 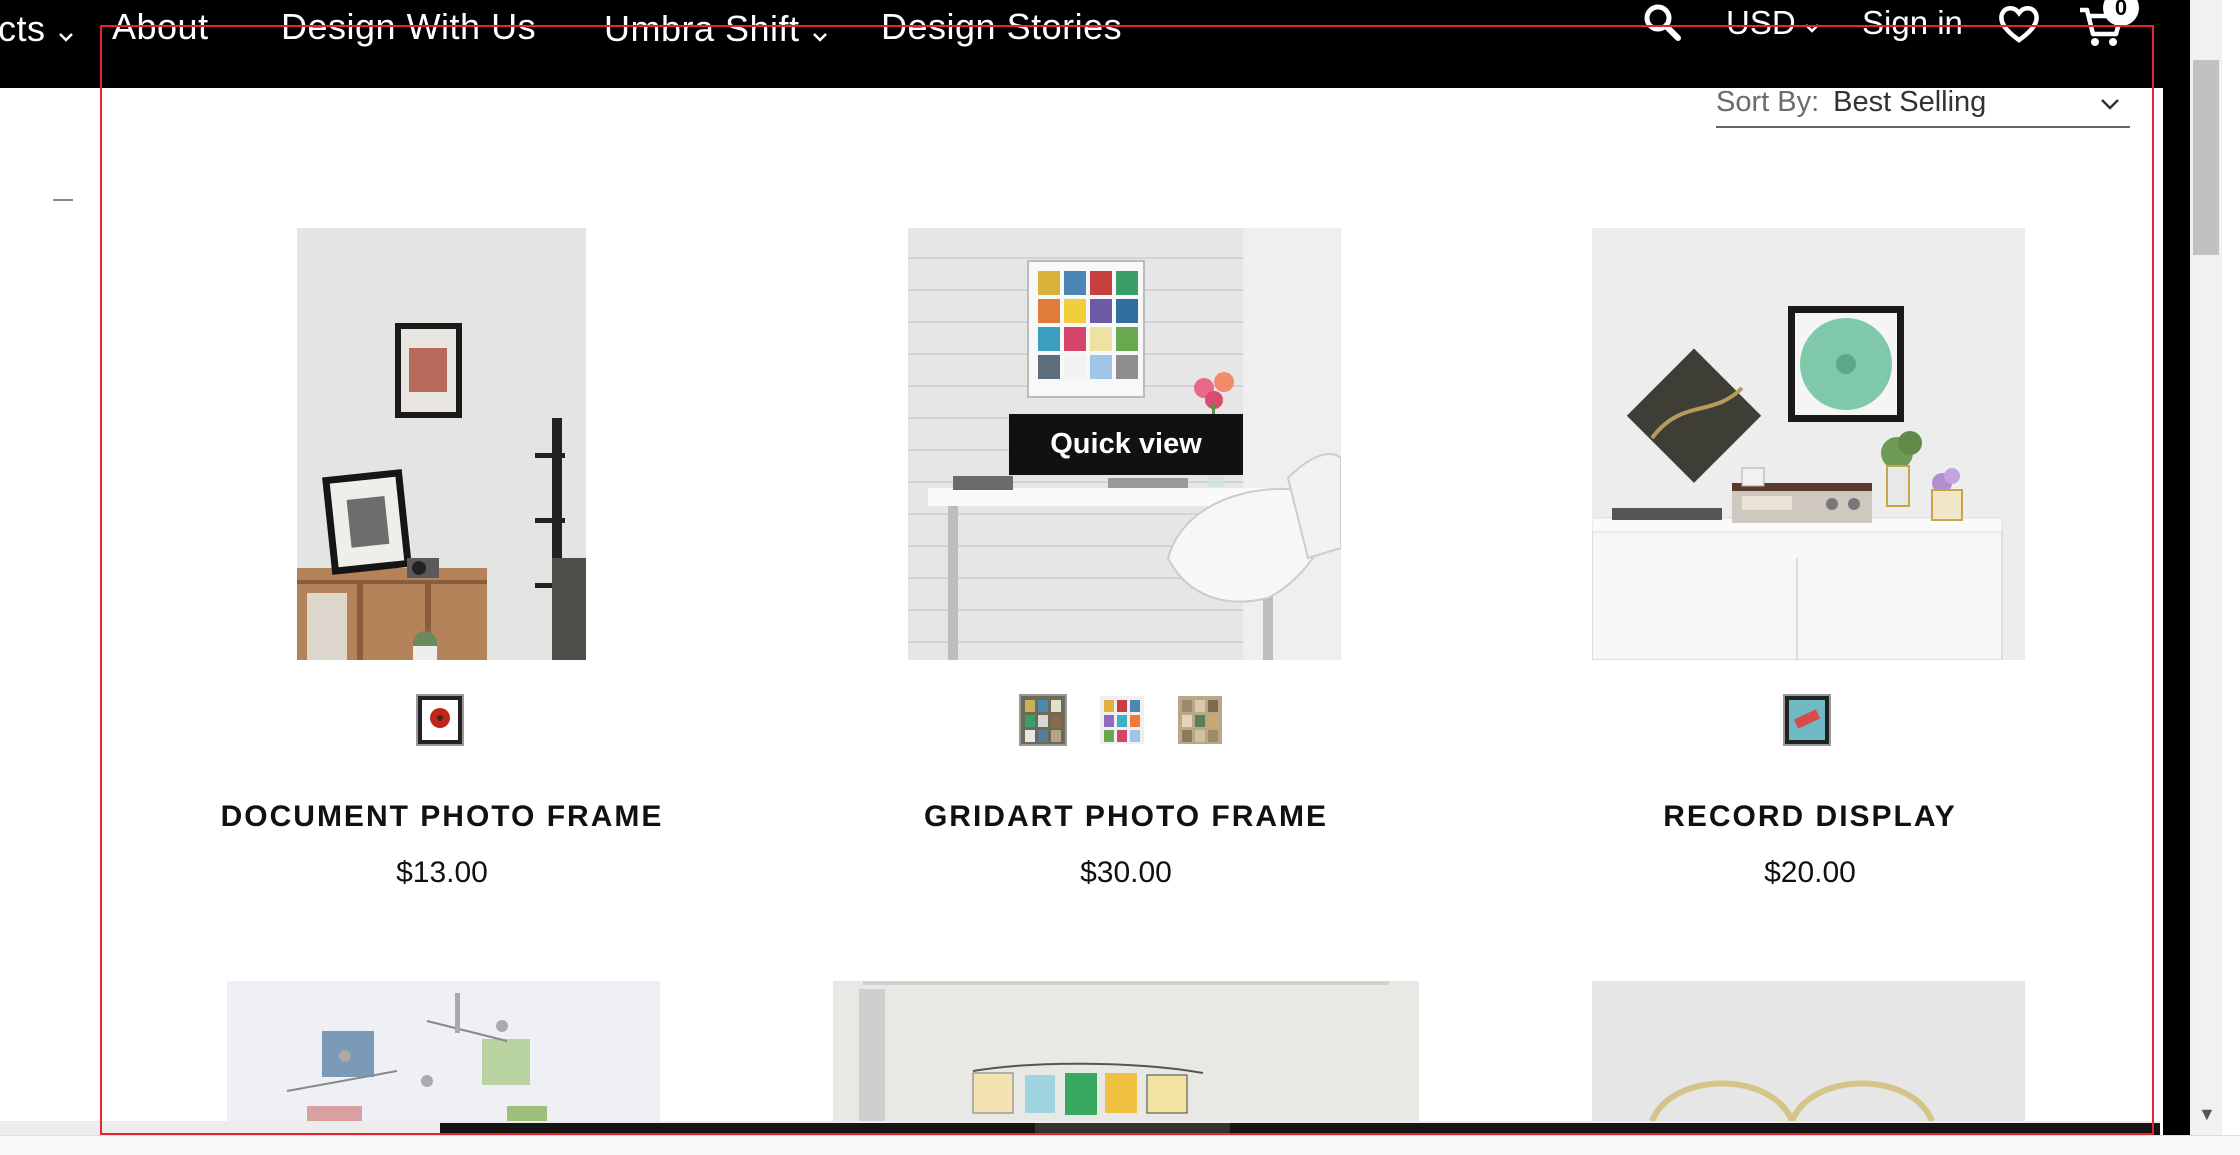 What do you see at coordinates (442, 817) in the screenshot?
I see `product-title: DOCUMENT PHOTO FRAME` at bounding box center [442, 817].